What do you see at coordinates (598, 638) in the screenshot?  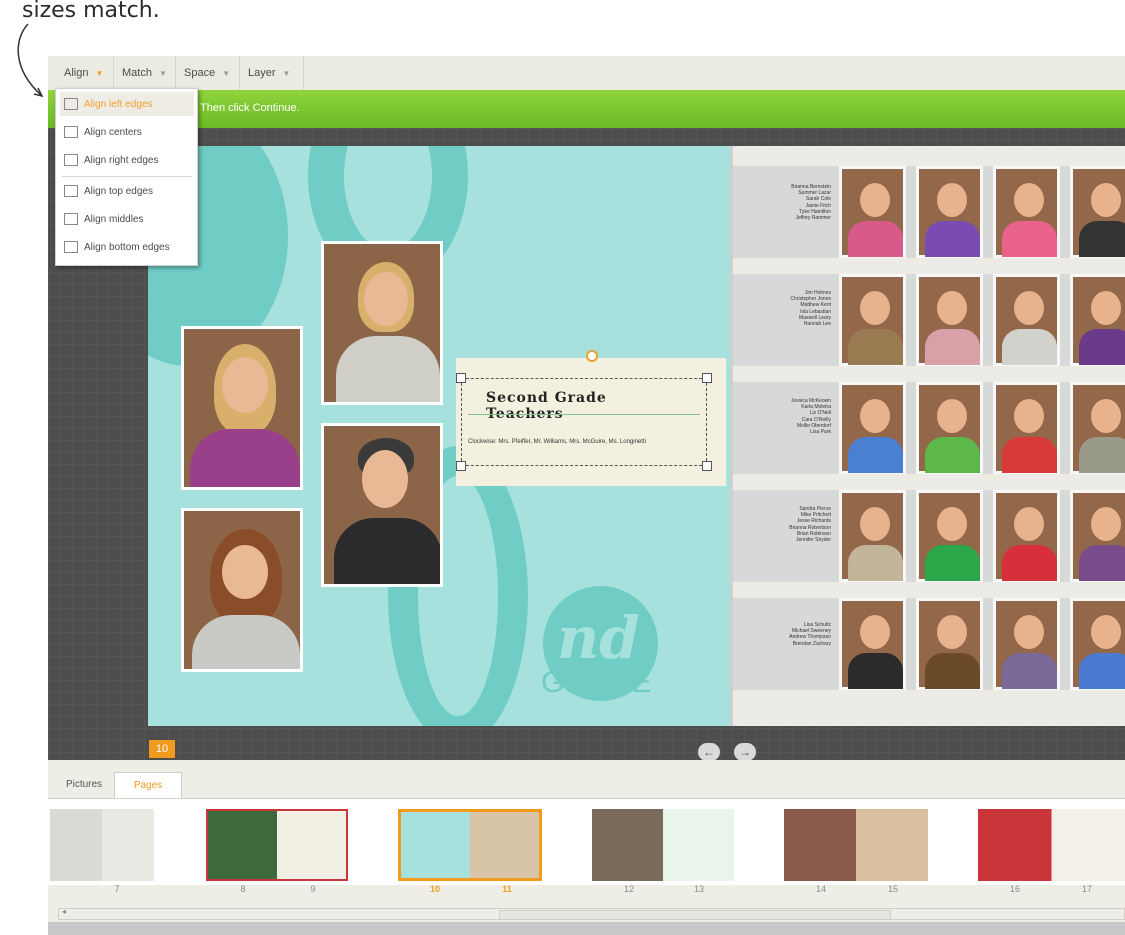 I see `logo-mark: nd` at bounding box center [598, 638].